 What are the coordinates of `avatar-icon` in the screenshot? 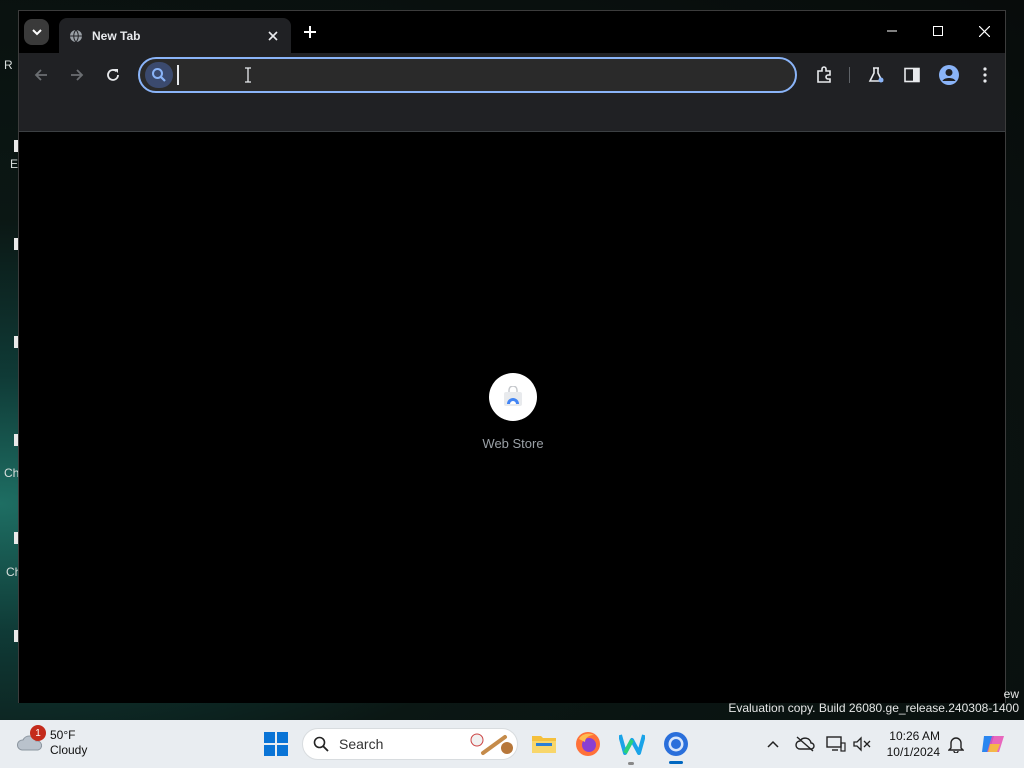 It's located at (949, 75).